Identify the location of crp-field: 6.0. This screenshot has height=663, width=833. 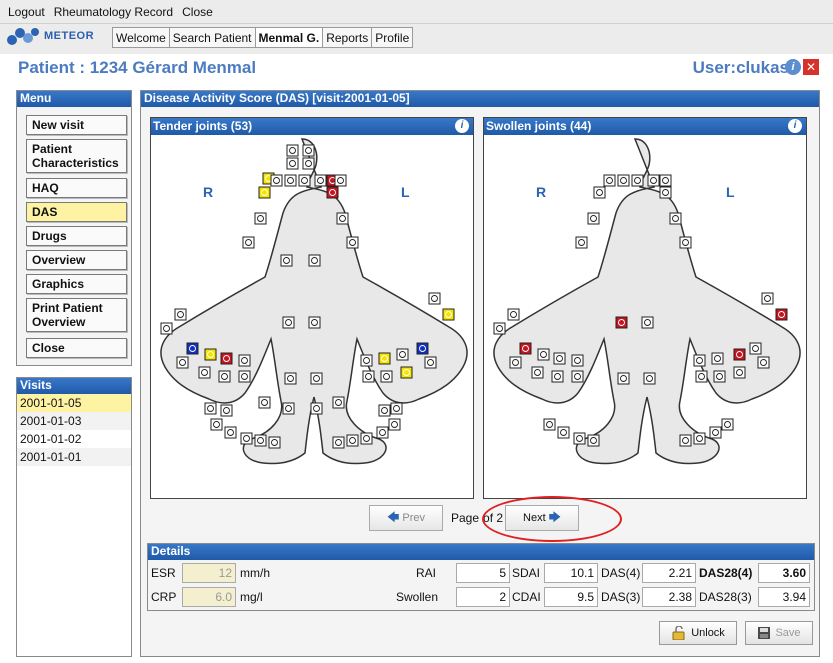
(209, 597).